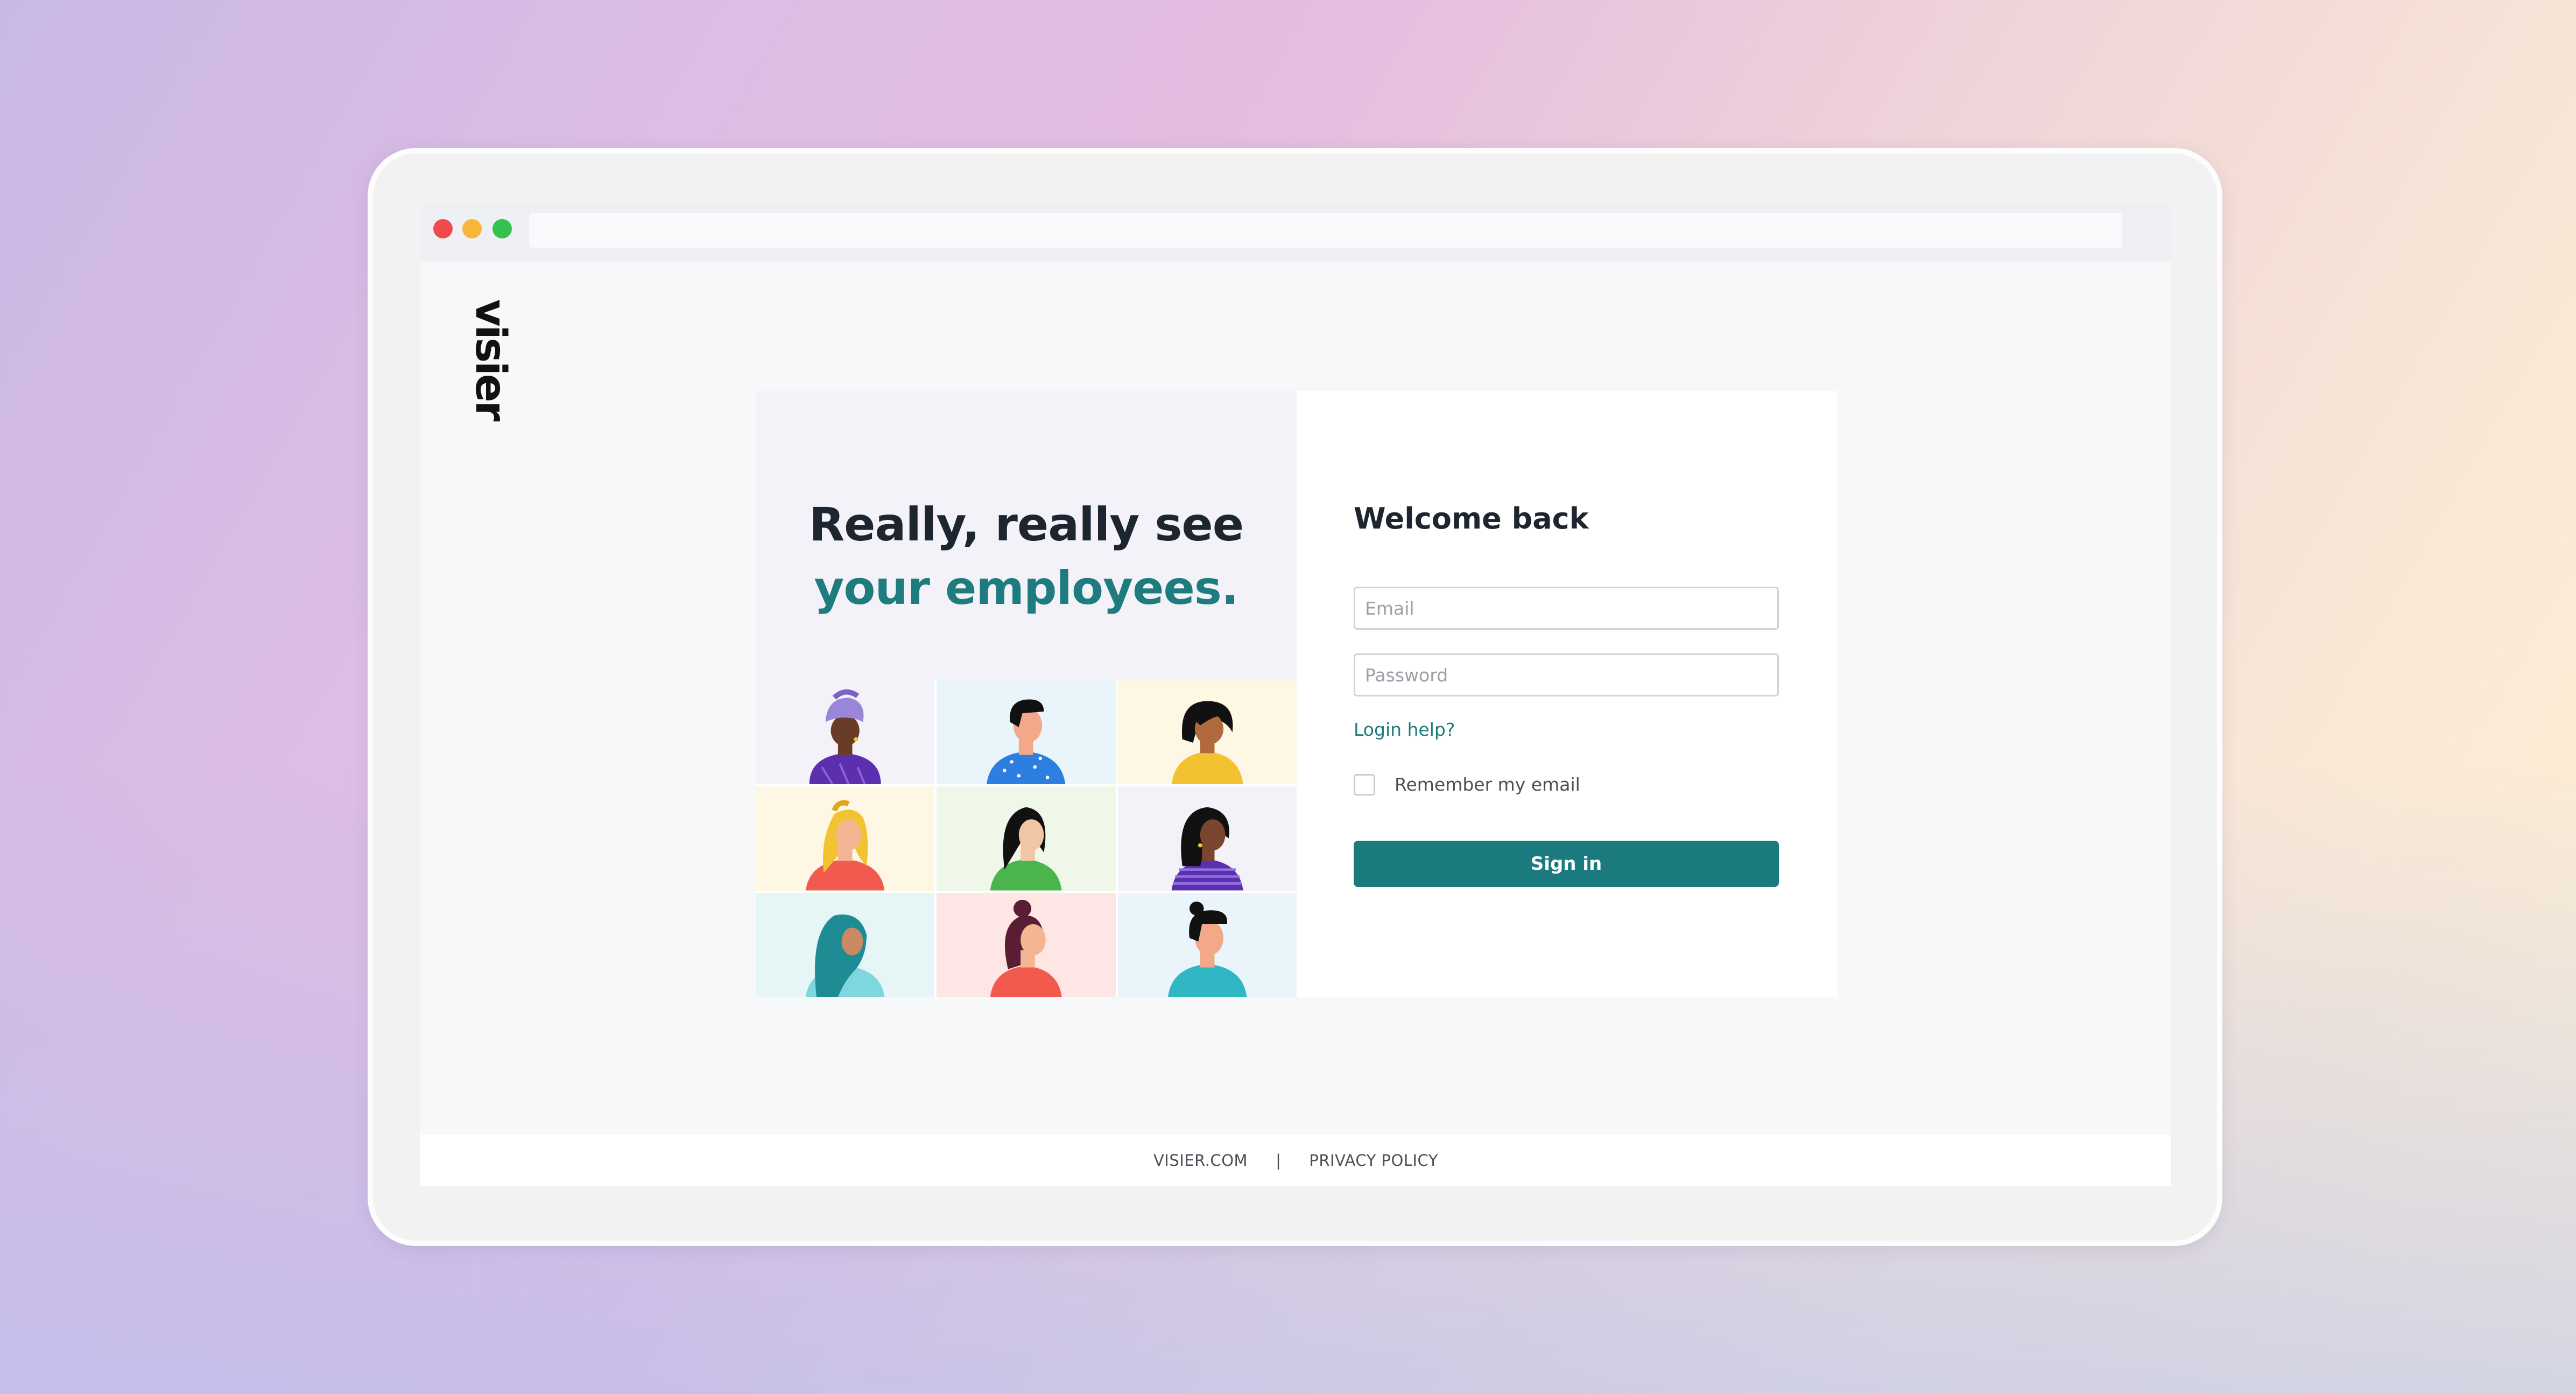 The width and height of the screenshot is (2576, 1394). I want to click on footer-links: VISIER.COM | PRIVACY POLICY, so click(1295, 1160).